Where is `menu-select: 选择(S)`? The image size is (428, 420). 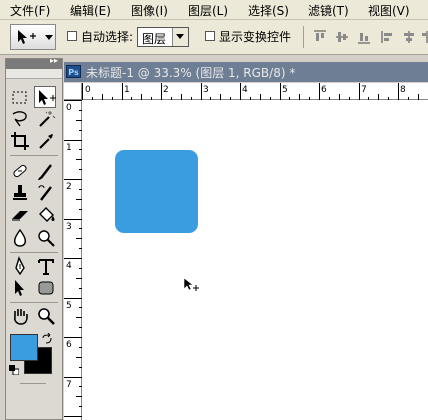 menu-select: 选择(S) is located at coordinates (268, 10).